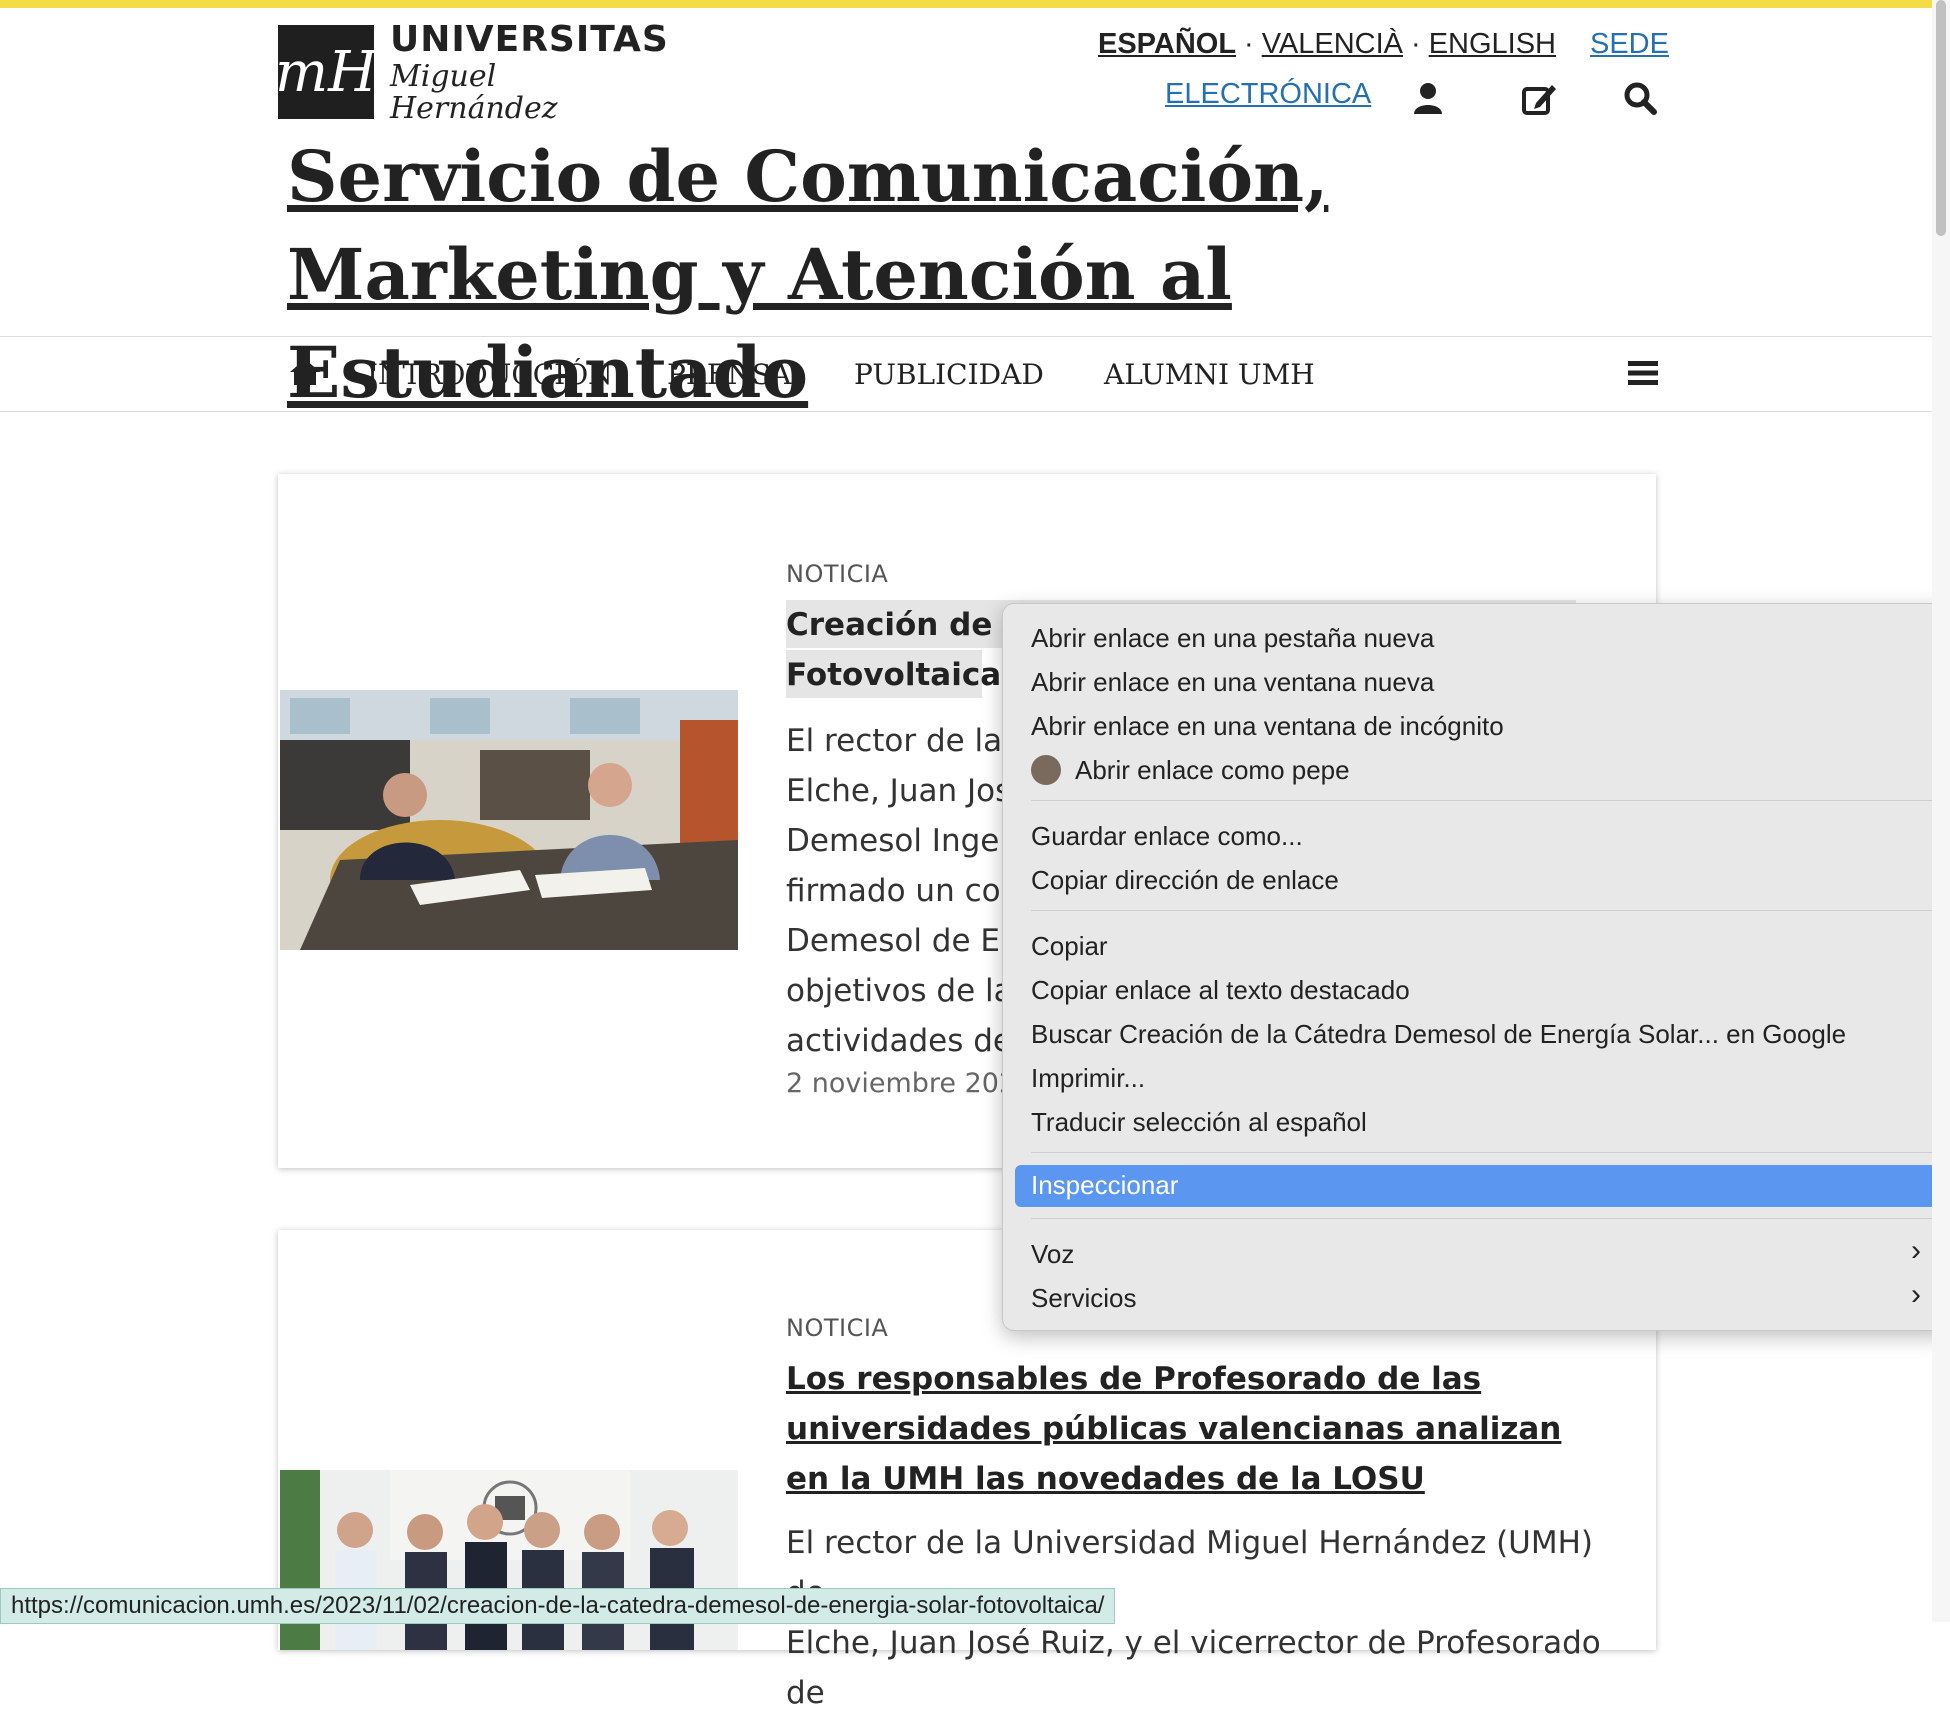 This screenshot has height=1718, width=1950. Describe the element at coordinates (949, 374) in the screenshot. I see `nav-item-publicidad: PUBLICIDAD` at that location.